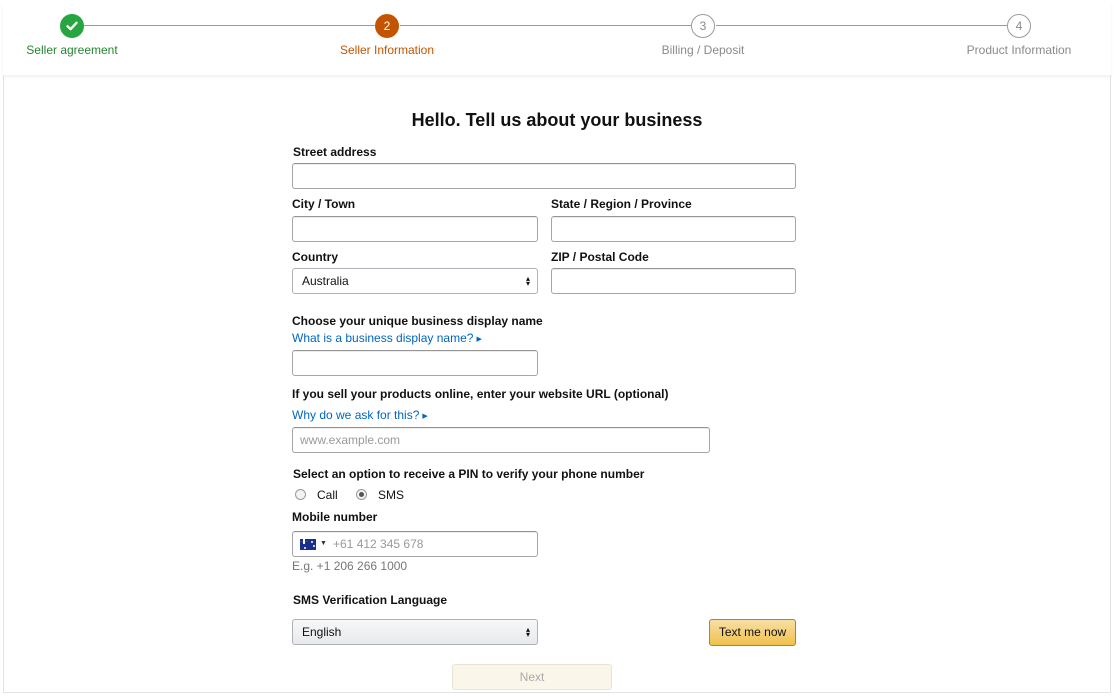  Describe the element at coordinates (415, 632) in the screenshot. I see `sms-language-select: English ▴ ▾` at that location.